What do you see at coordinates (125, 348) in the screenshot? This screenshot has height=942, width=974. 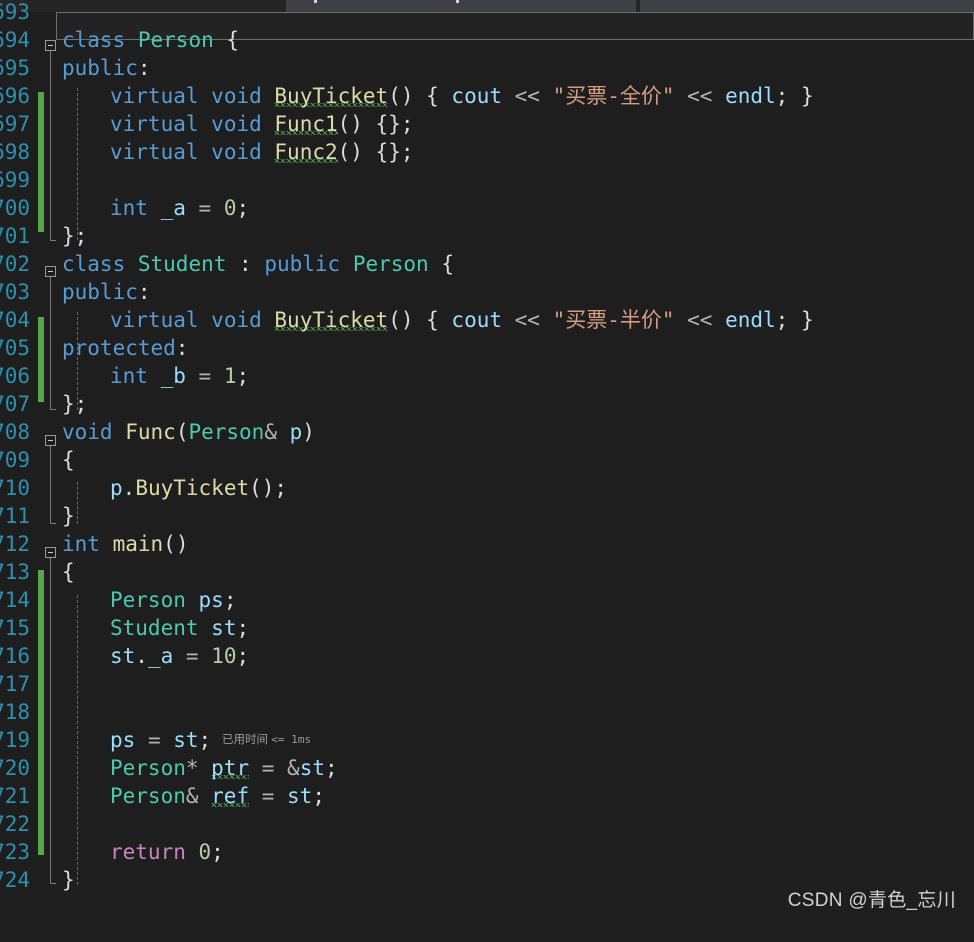 I see `code-text: protected:` at bounding box center [125, 348].